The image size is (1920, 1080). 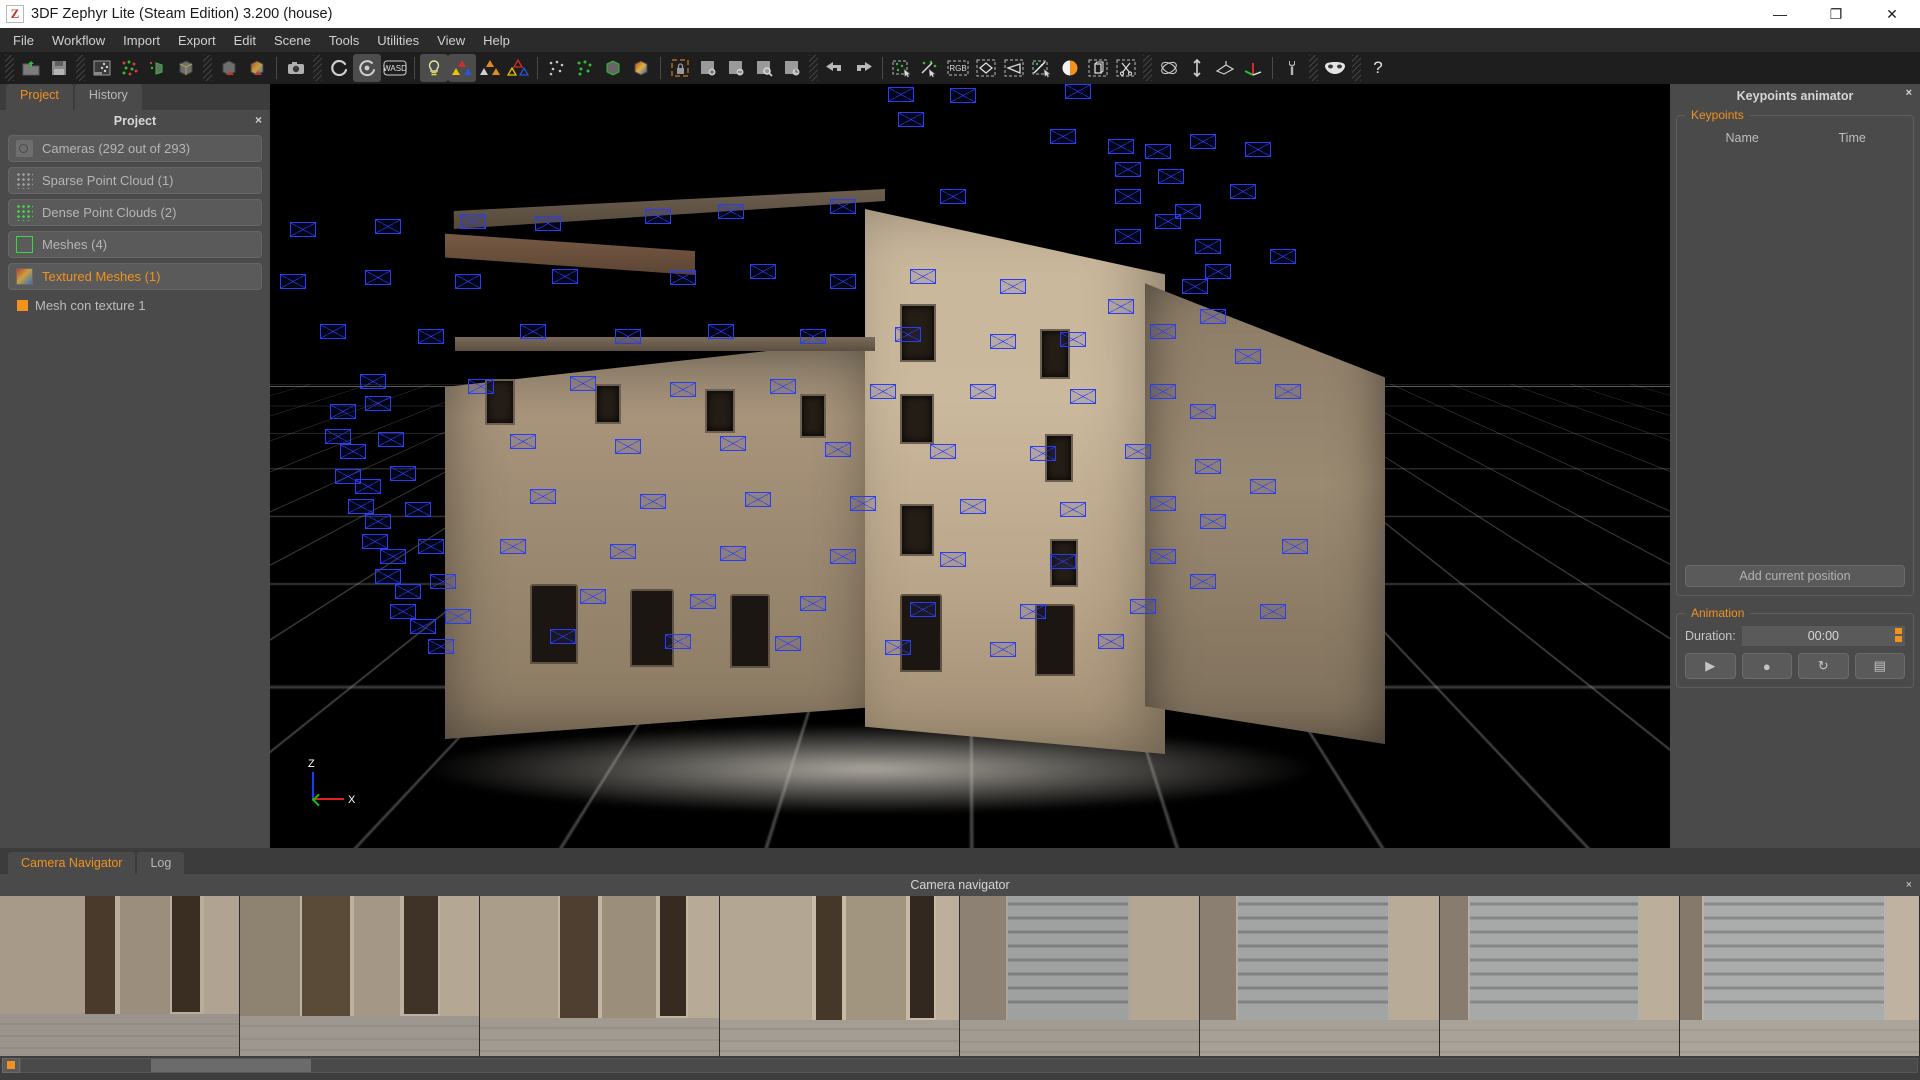 I want to click on menu-file: File, so click(x=23, y=40).